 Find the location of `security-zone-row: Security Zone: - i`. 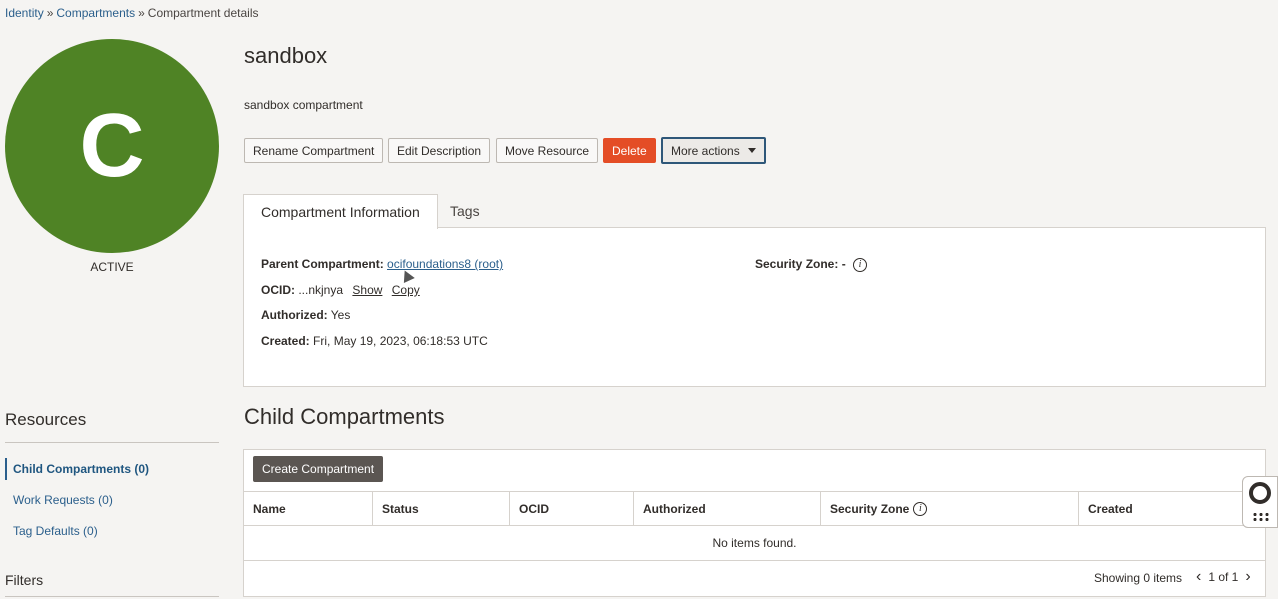

security-zone-row: Security Zone: - i is located at coordinates (811, 264).